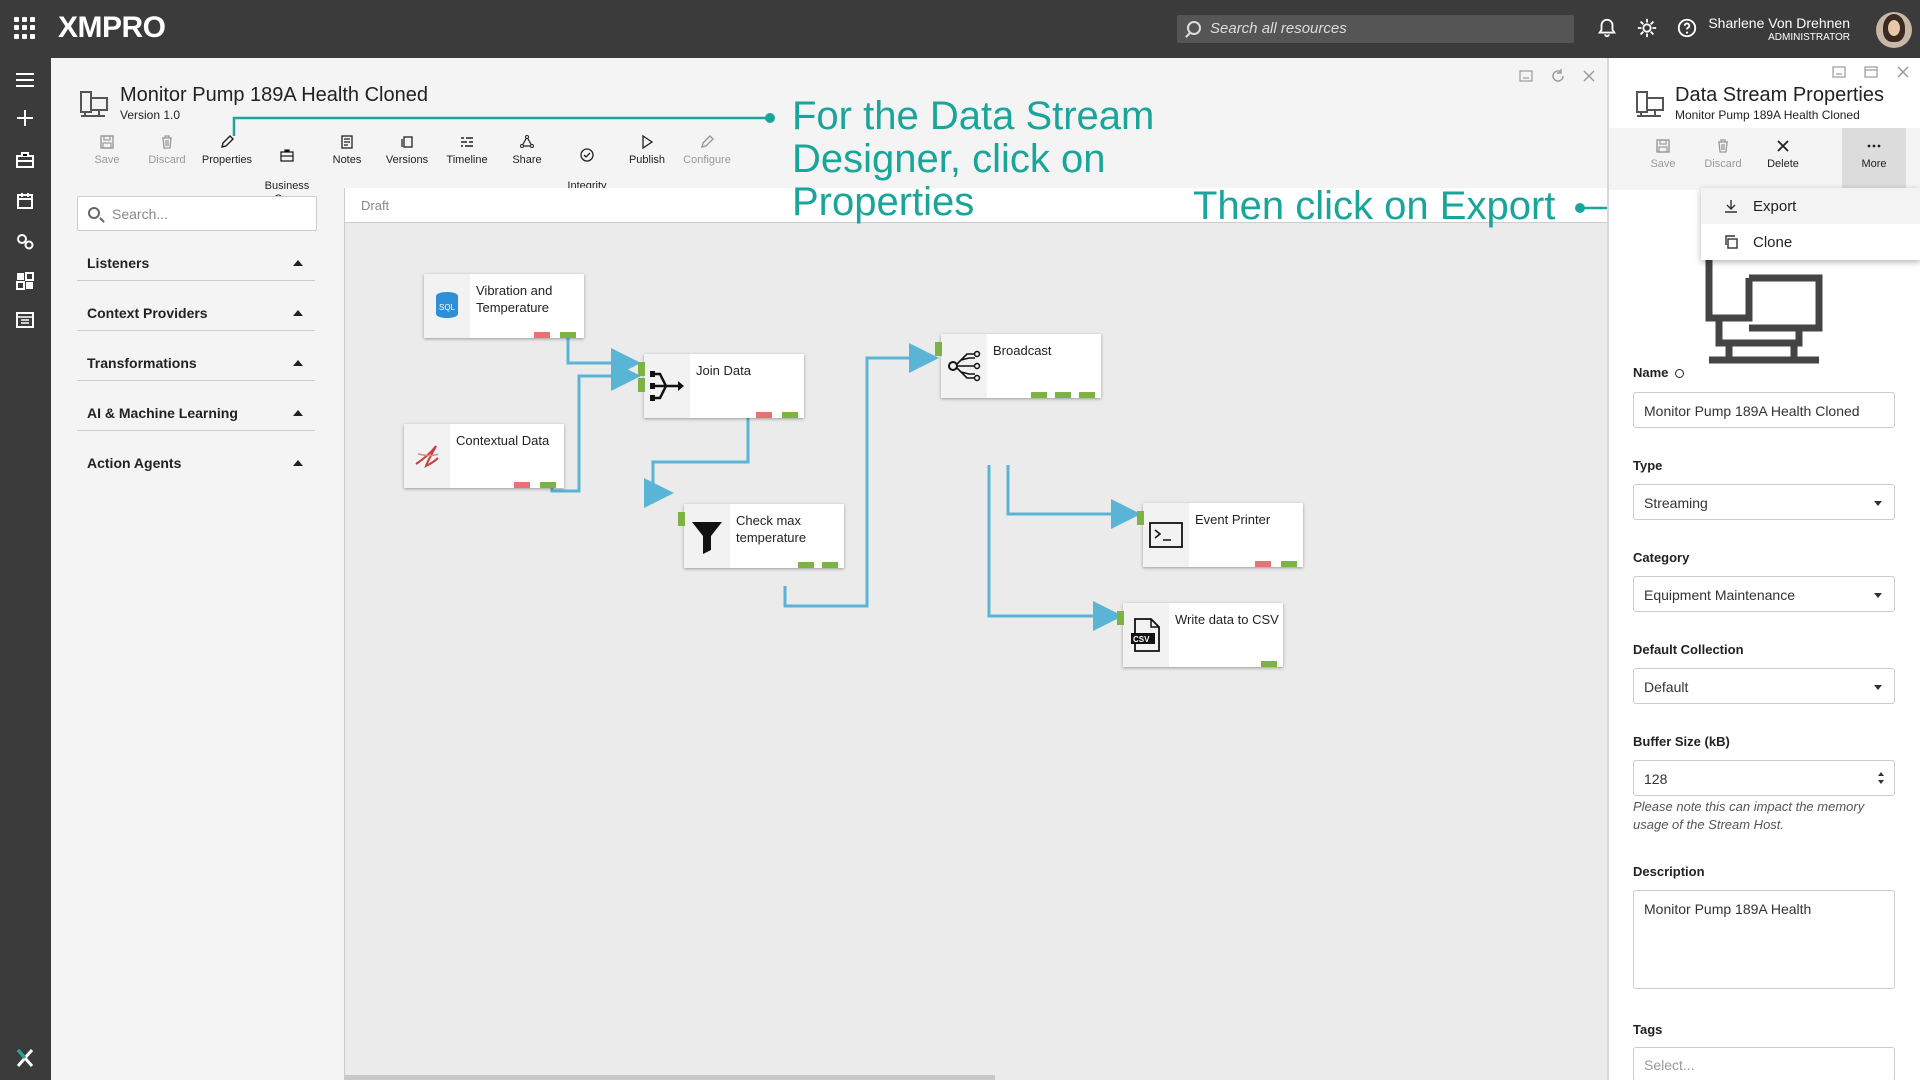  What do you see at coordinates (1374, 206) in the screenshot?
I see `annotation-export-hint: Then click on Export` at bounding box center [1374, 206].